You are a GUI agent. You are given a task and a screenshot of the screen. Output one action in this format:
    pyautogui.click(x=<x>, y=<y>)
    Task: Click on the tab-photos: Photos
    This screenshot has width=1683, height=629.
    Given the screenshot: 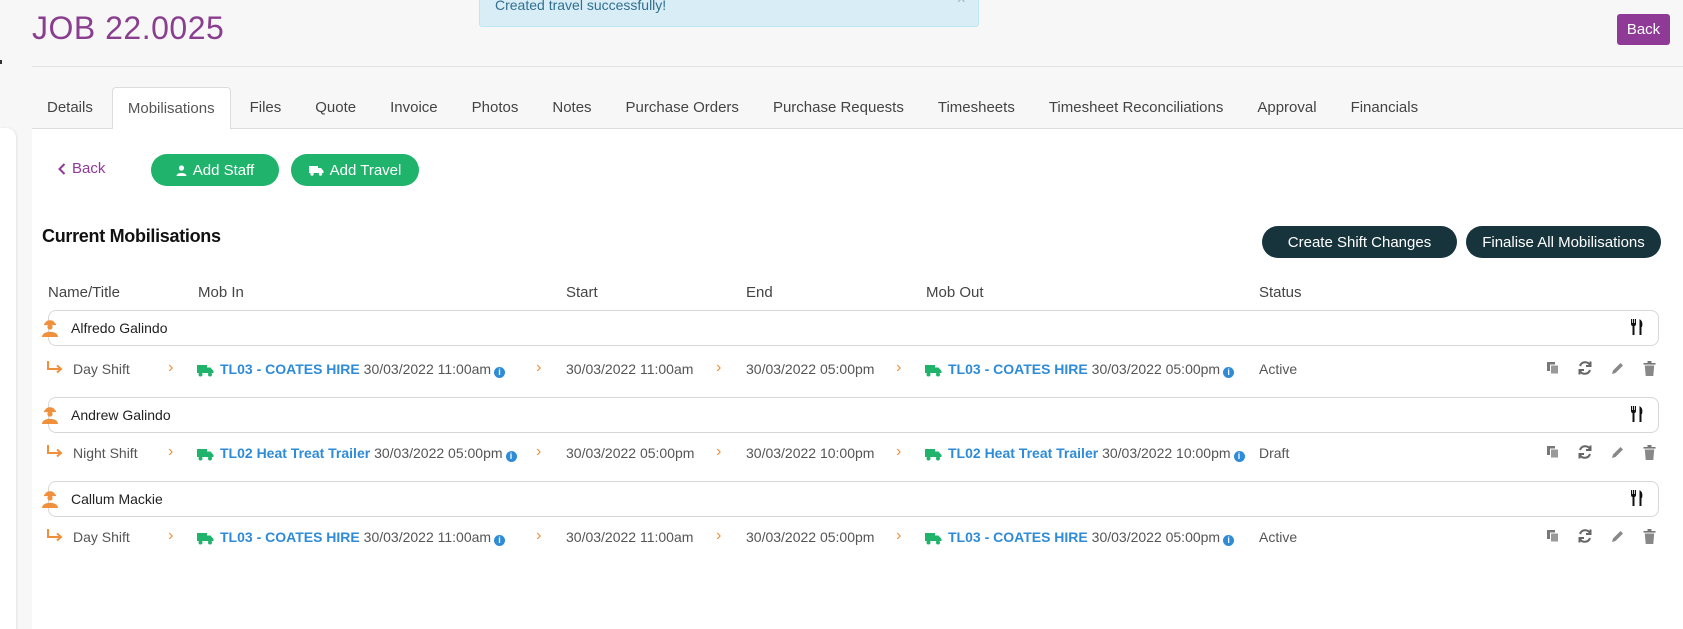 What is the action you would take?
    pyautogui.click(x=495, y=108)
    